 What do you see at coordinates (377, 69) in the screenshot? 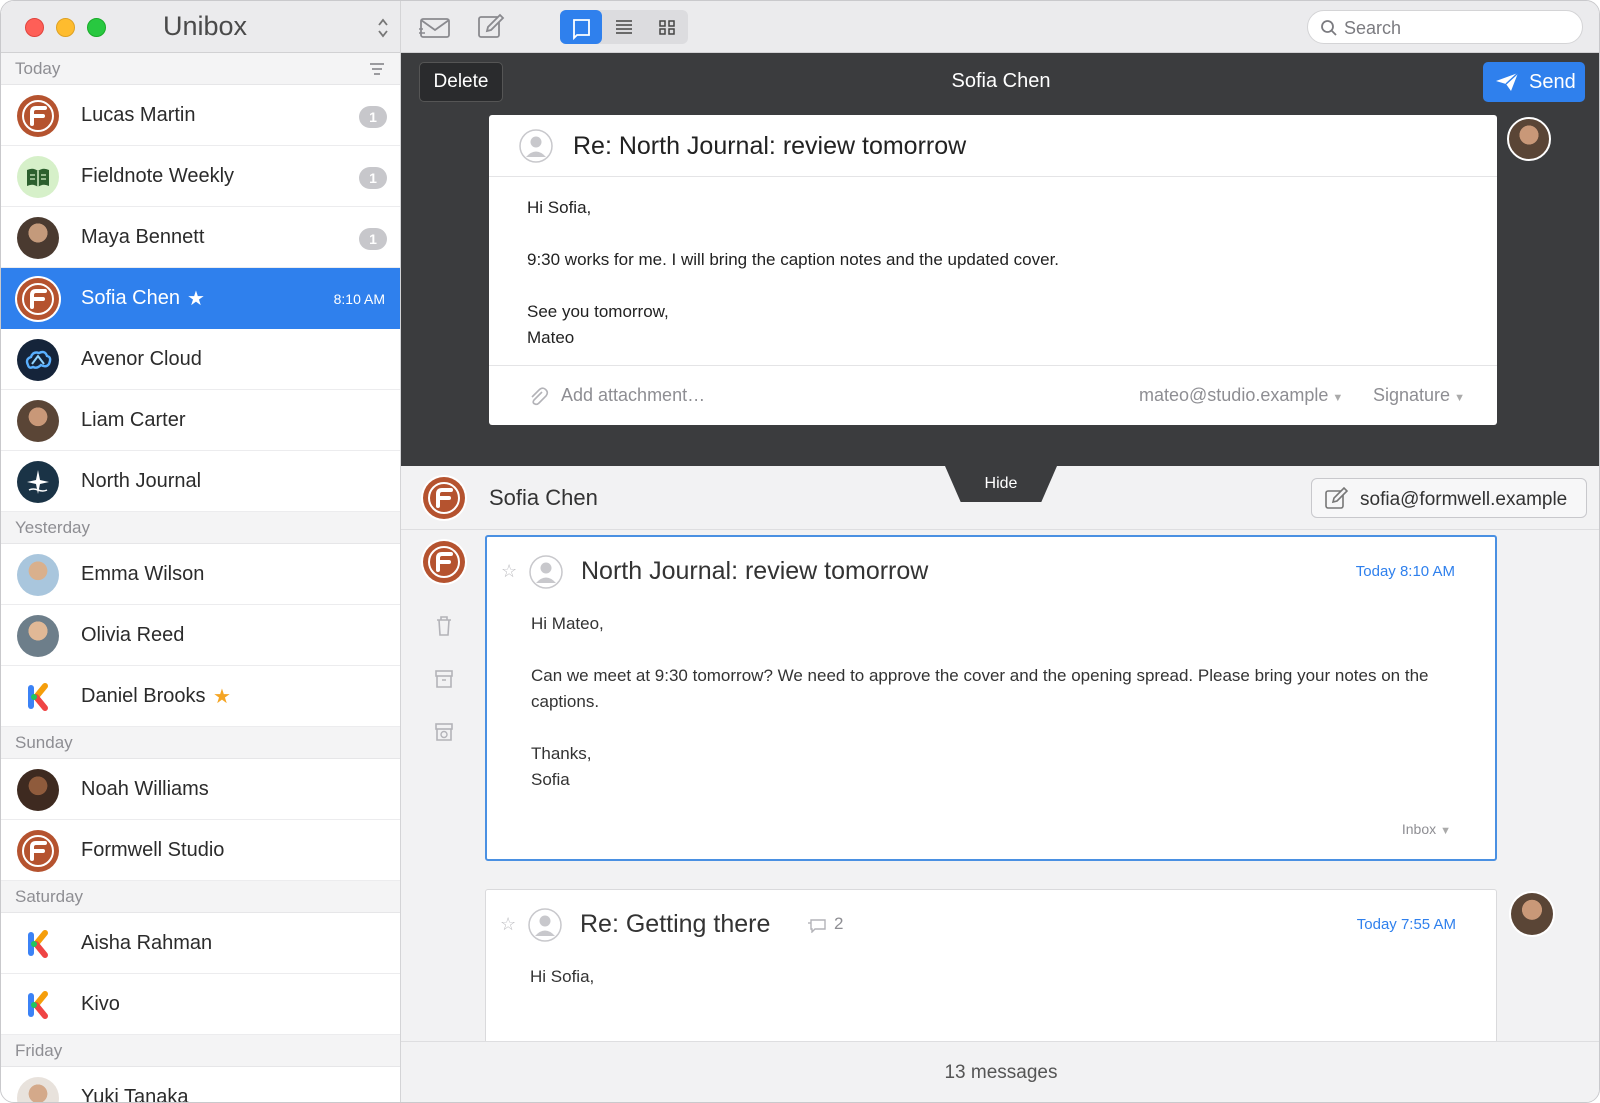
I see `filter-icon` at bounding box center [377, 69].